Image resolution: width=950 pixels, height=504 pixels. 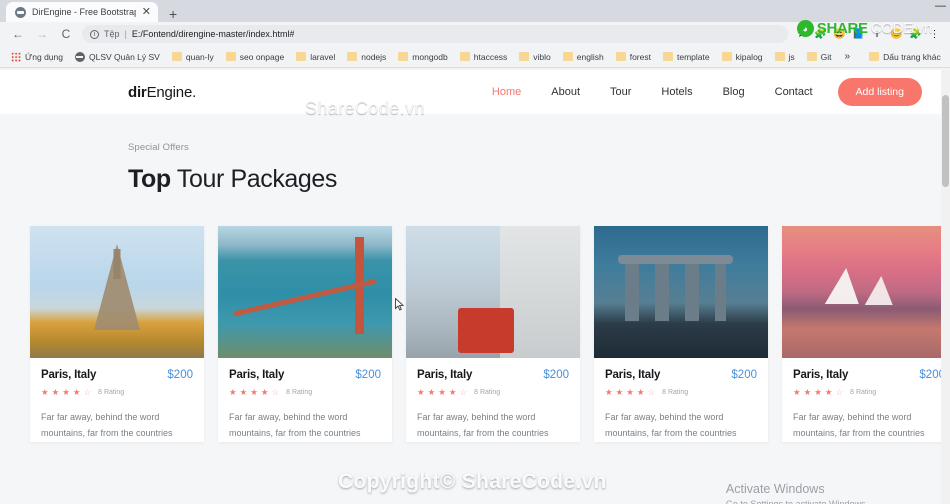 I want to click on nav-item-about: About, so click(x=565, y=92).